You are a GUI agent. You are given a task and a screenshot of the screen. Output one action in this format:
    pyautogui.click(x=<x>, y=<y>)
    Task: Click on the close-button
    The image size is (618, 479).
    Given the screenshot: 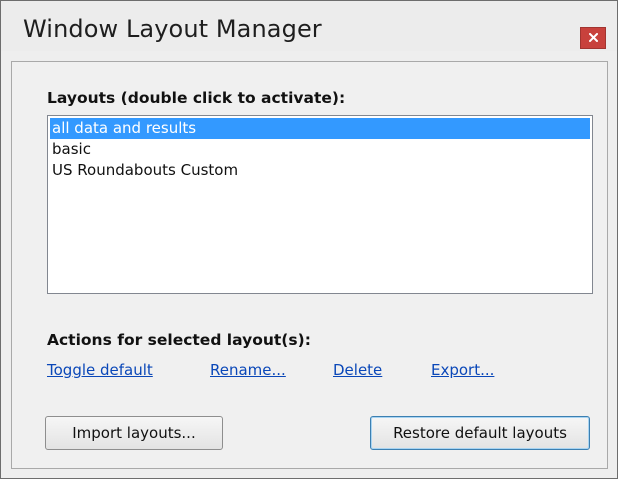 What is the action you would take?
    pyautogui.click(x=593, y=38)
    